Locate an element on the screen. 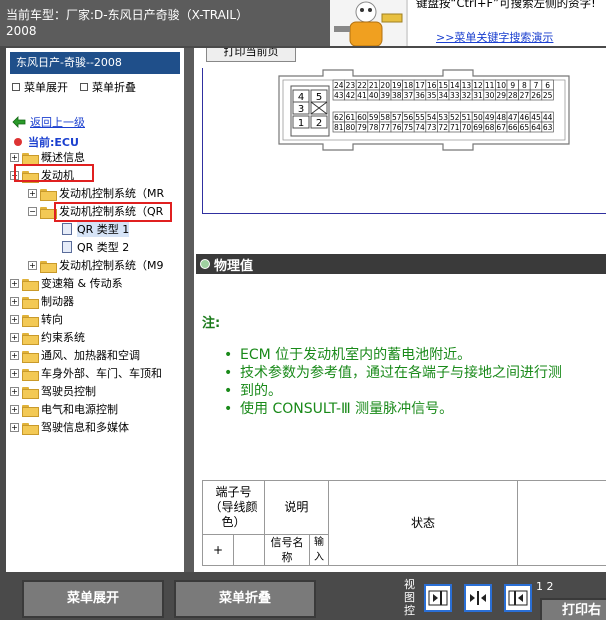  bottom-expand-button: 菜单展开 is located at coordinates (93, 599).